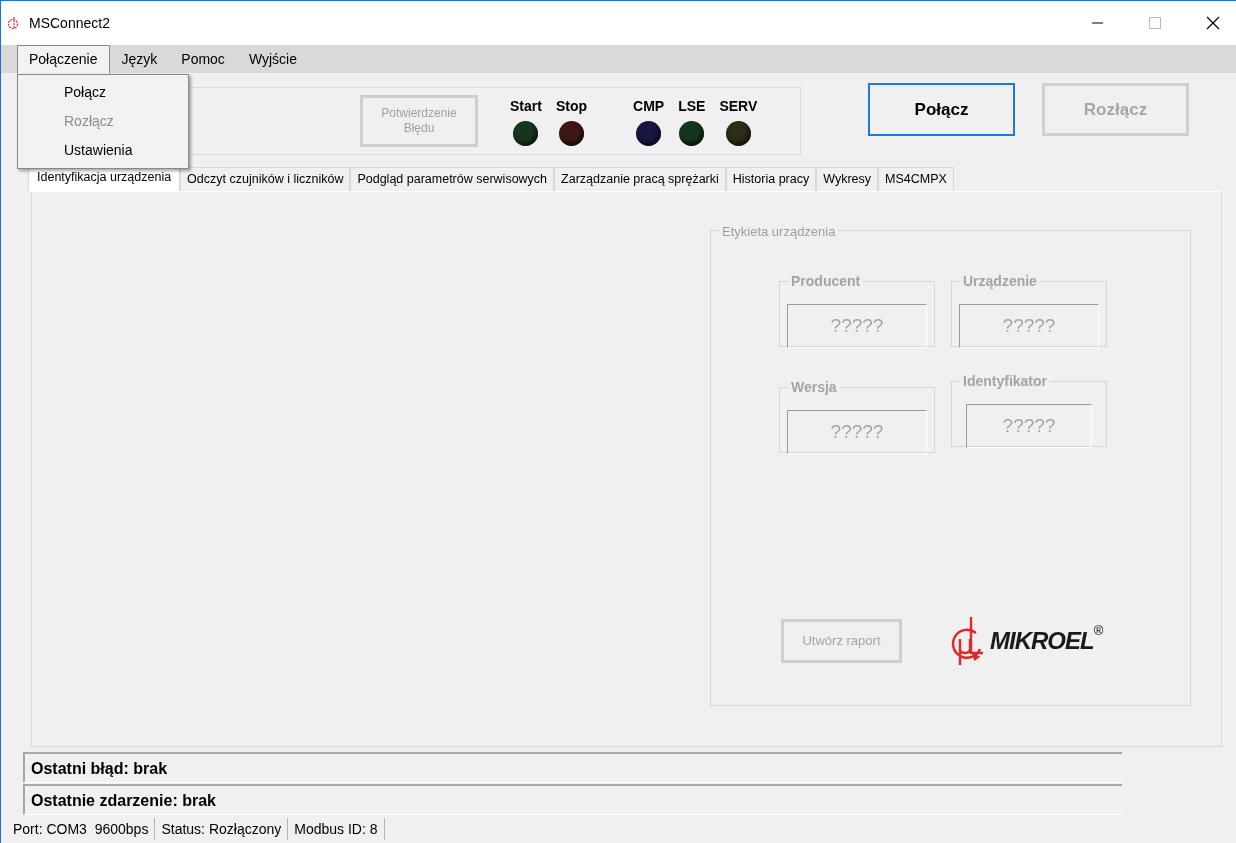 The image size is (1236, 843). Describe the element at coordinates (203, 59) in the screenshot. I see `menu-item: Pomoc` at that location.